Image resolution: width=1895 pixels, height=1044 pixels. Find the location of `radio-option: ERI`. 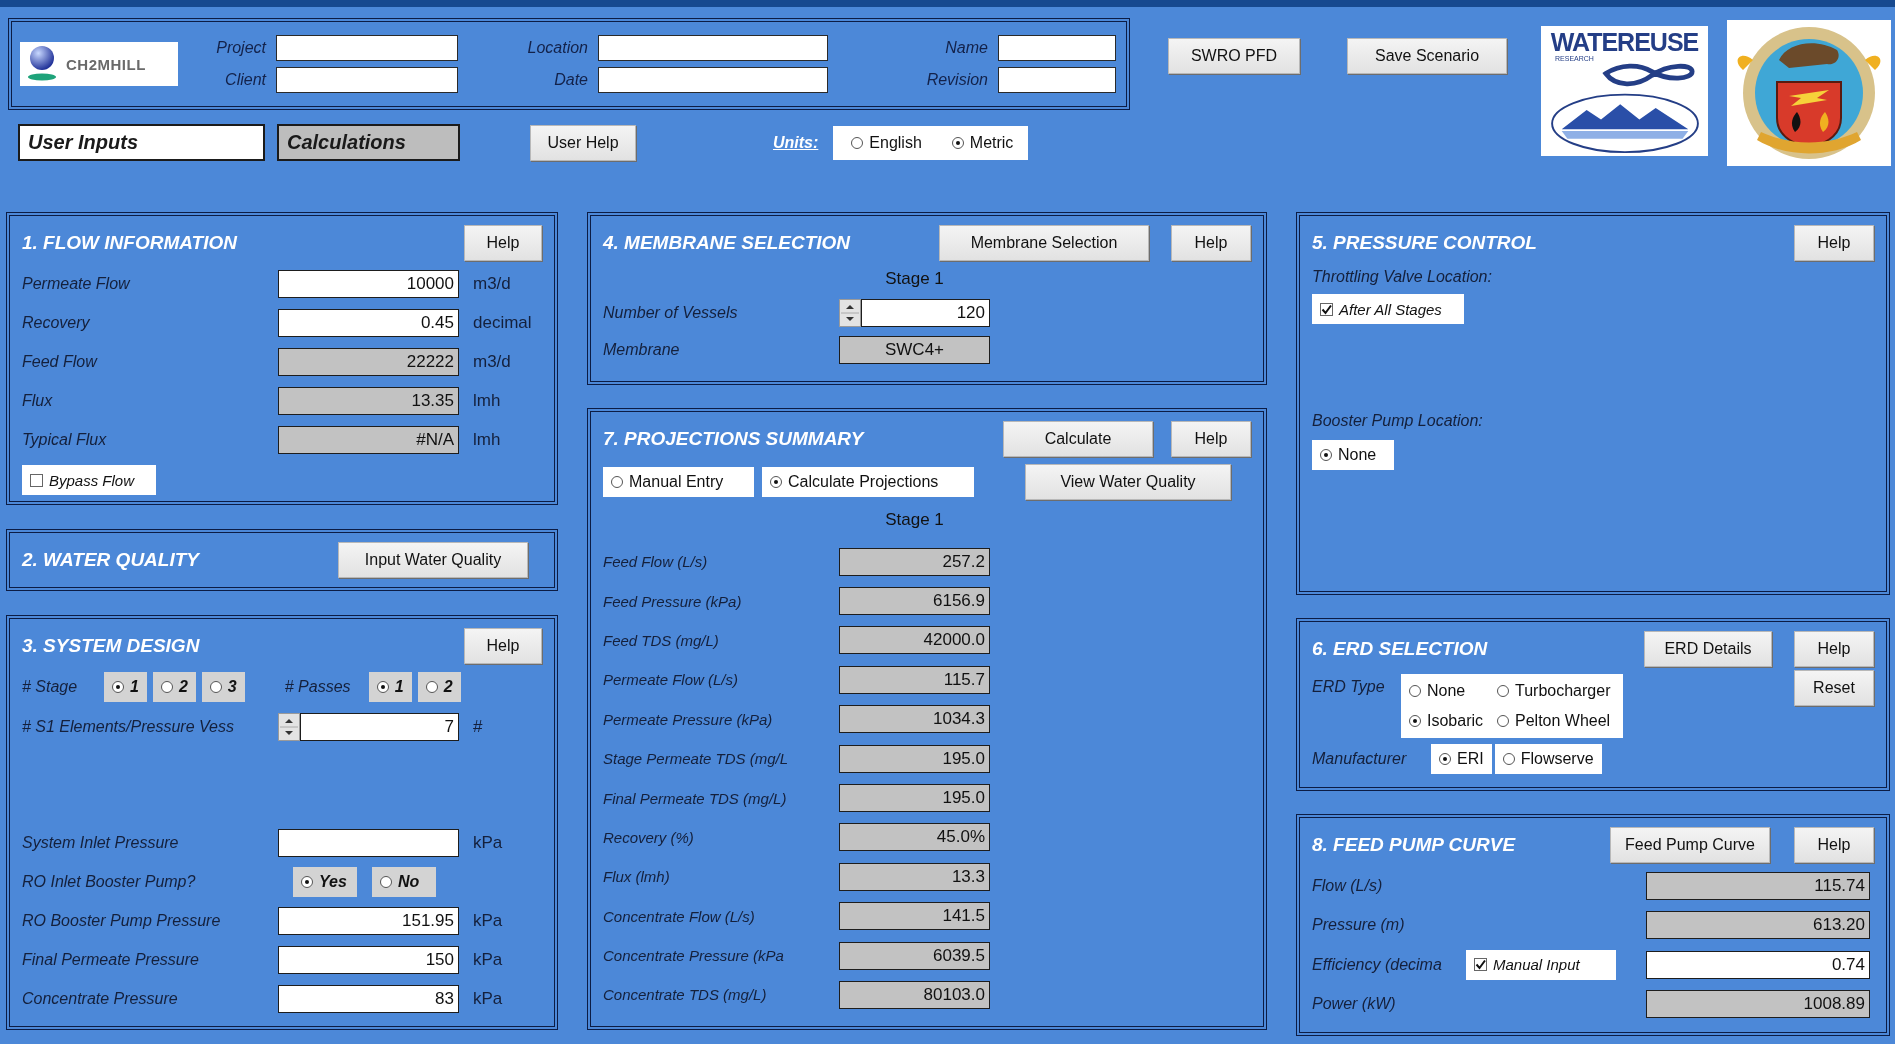

radio-option: ERI is located at coordinates (1461, 759).